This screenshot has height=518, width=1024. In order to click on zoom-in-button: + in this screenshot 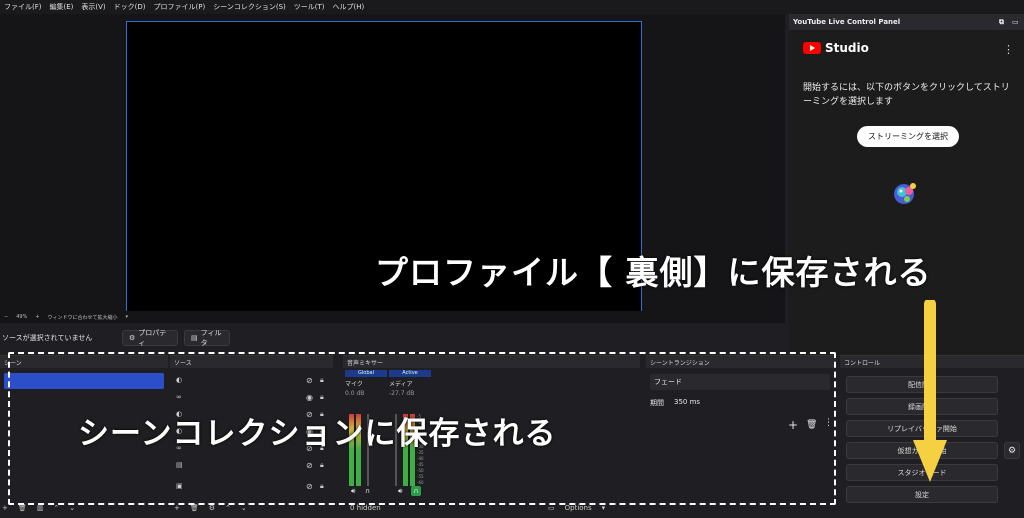, I will do `click(37, 317)`.